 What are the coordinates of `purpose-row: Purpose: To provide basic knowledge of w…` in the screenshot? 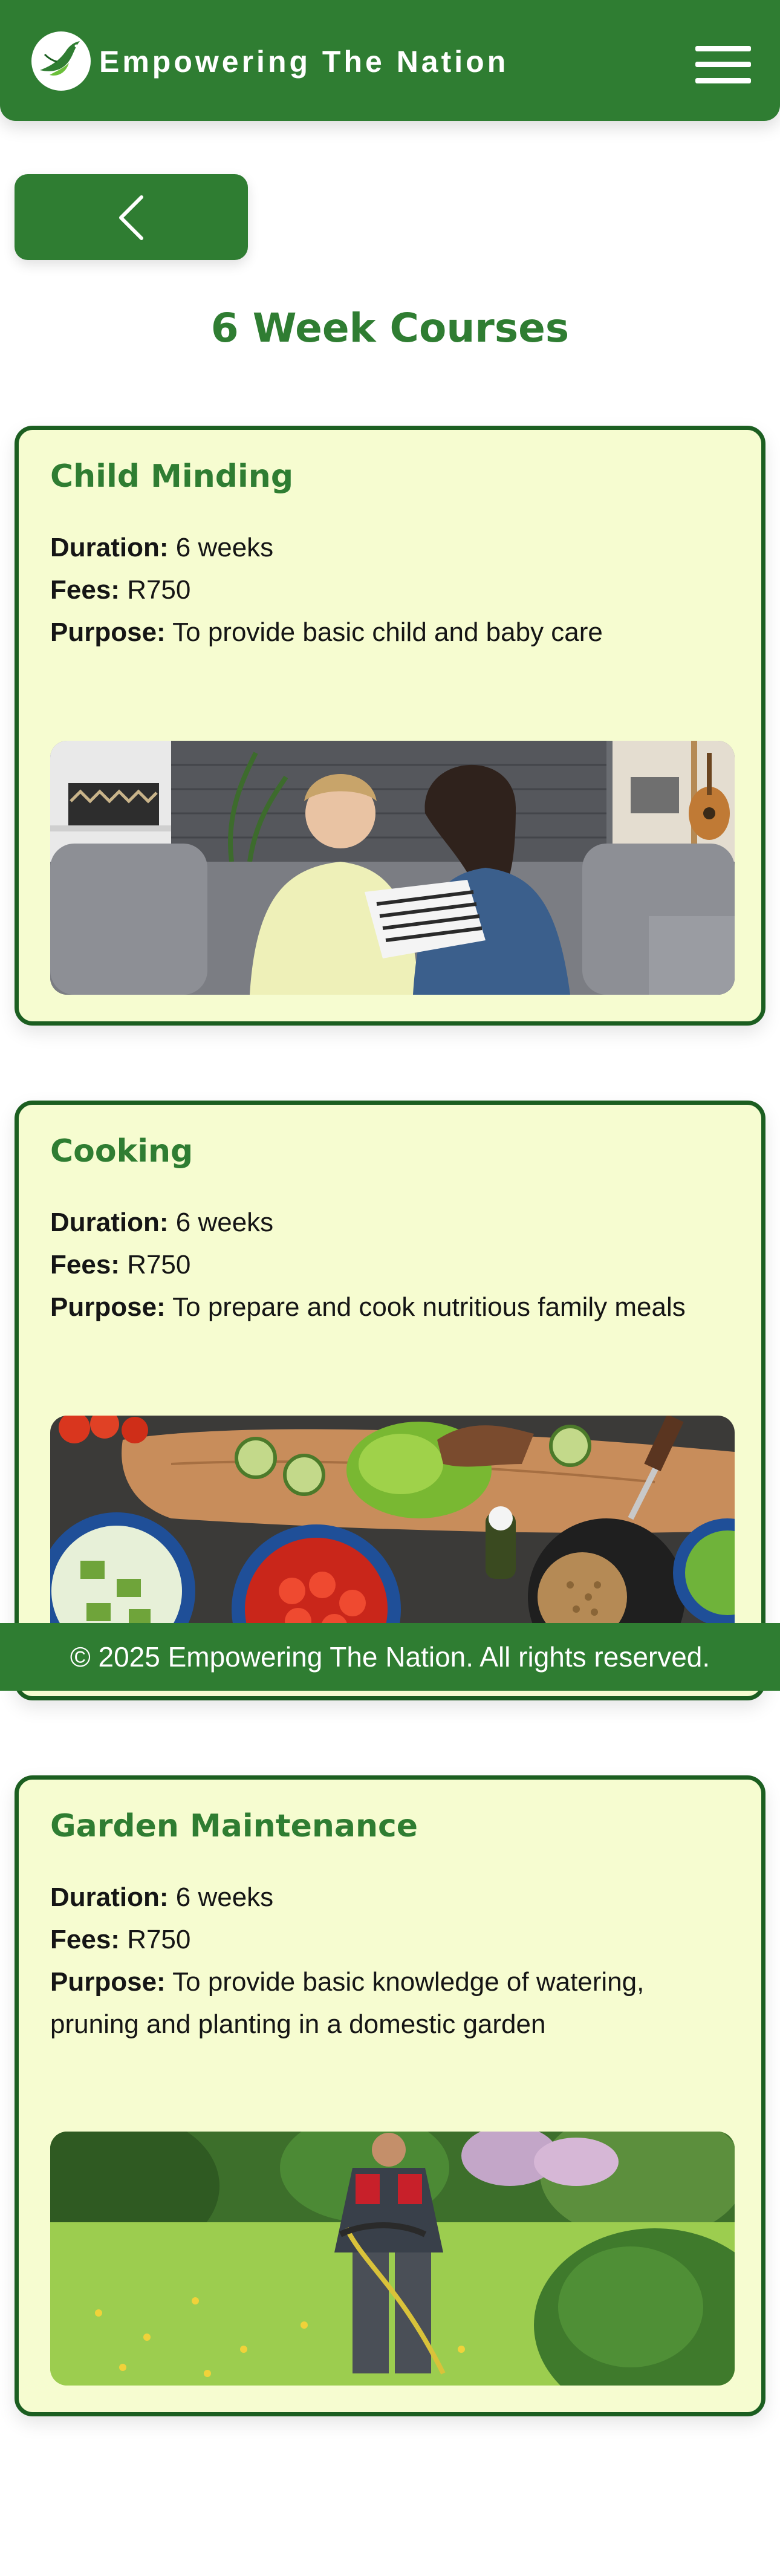 It's located at (391, 2004).